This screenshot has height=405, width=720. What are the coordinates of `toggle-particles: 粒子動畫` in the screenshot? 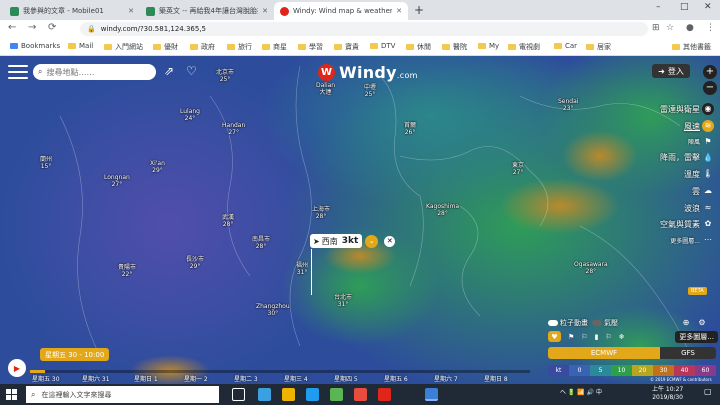 It's located at (568, 323).